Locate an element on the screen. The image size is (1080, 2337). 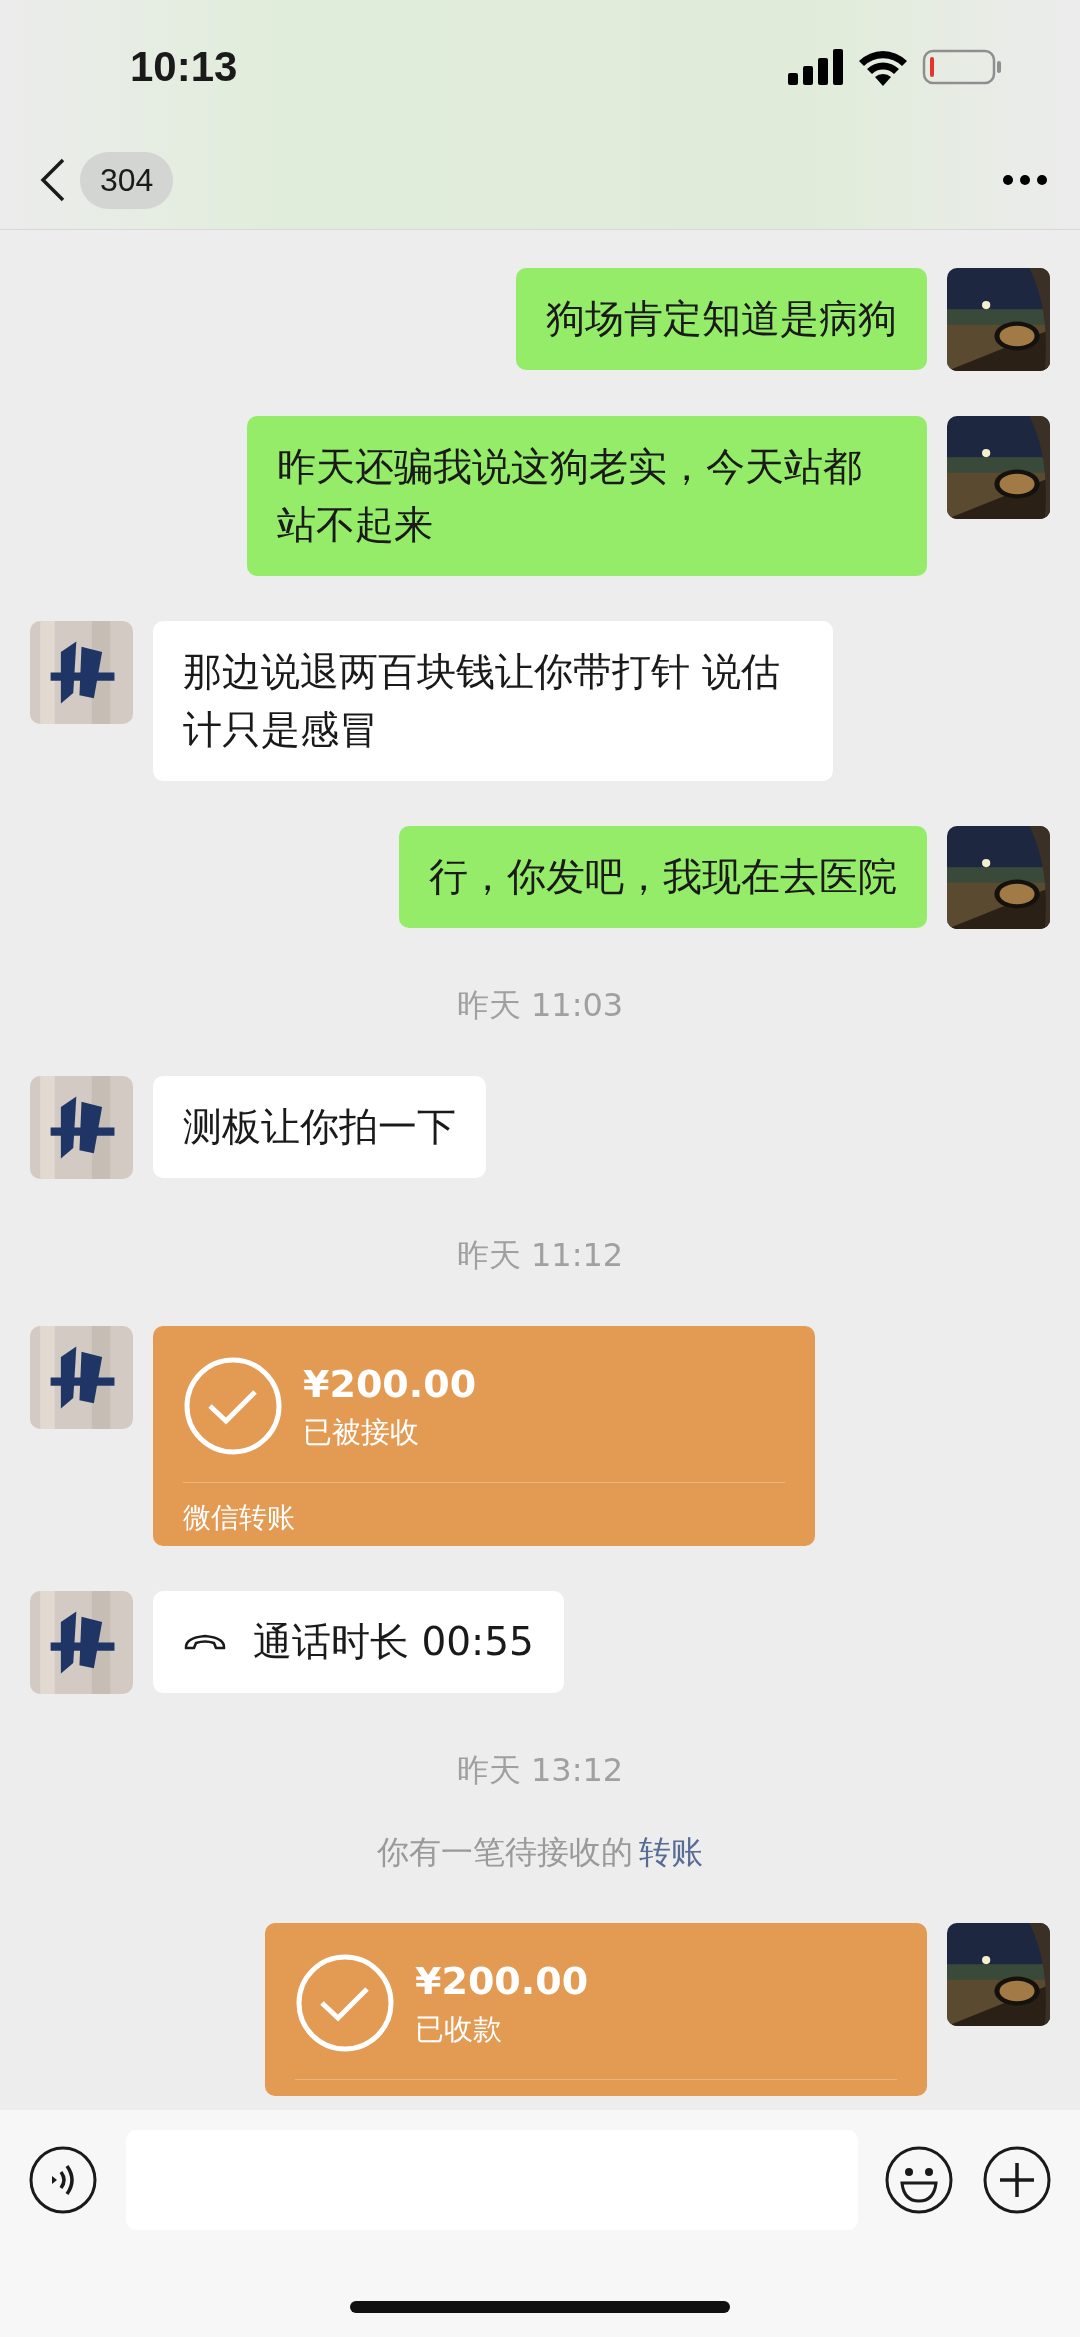
message-bubble: 狗场肯定知道是病狗 is located at coordinates (721, 319).